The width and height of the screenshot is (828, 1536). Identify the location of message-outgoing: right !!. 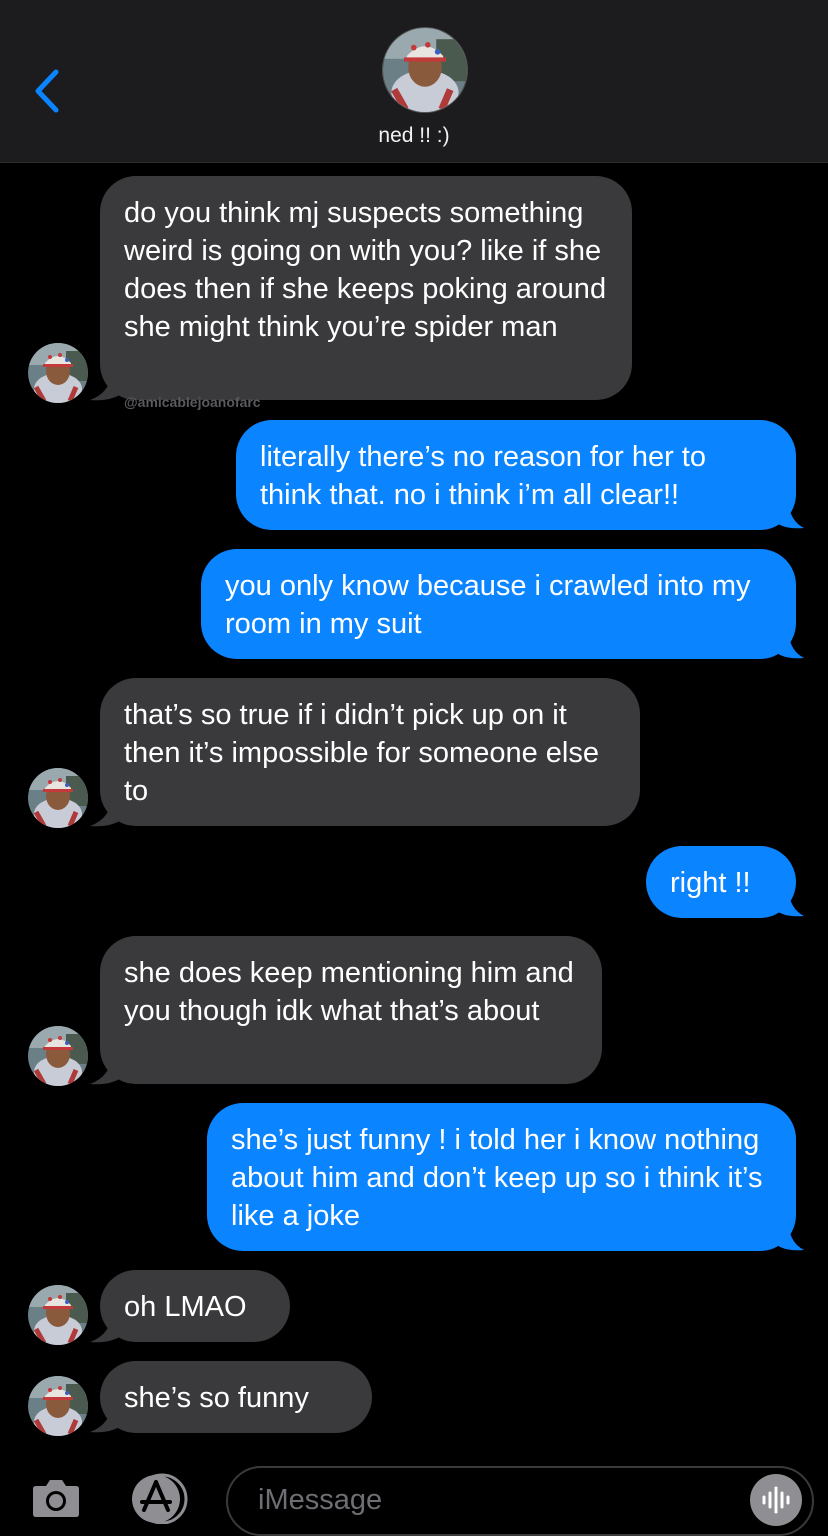
(721, 882).